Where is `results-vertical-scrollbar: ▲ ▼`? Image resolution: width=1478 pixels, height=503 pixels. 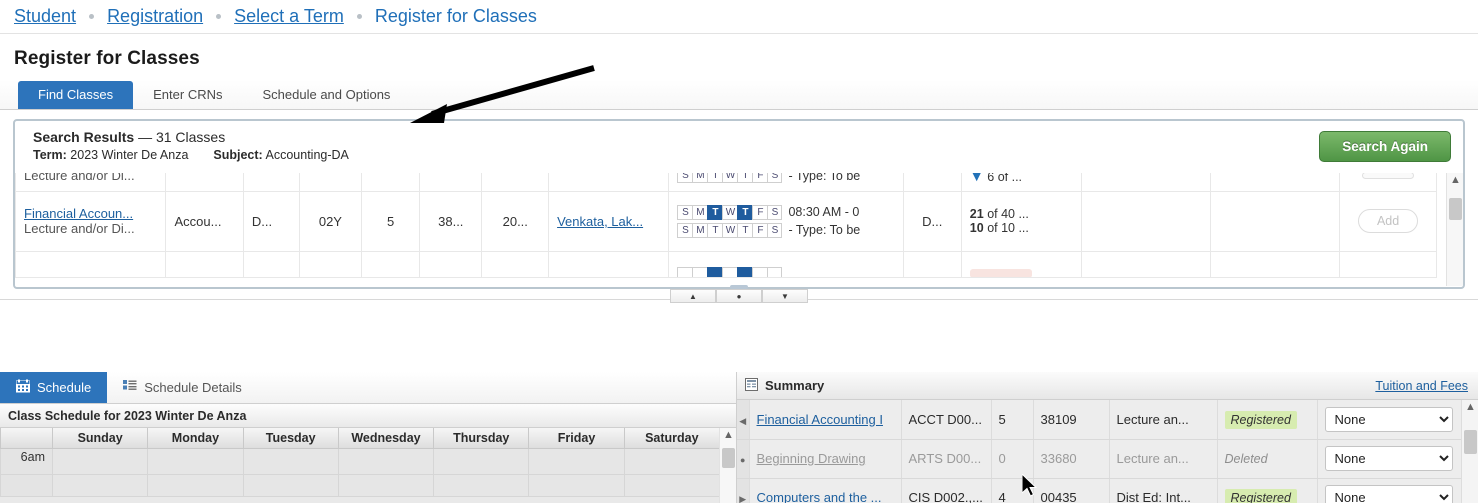 results-vertical-scrollbar: ▲ ▼ is located at coordinates (1454, 229).